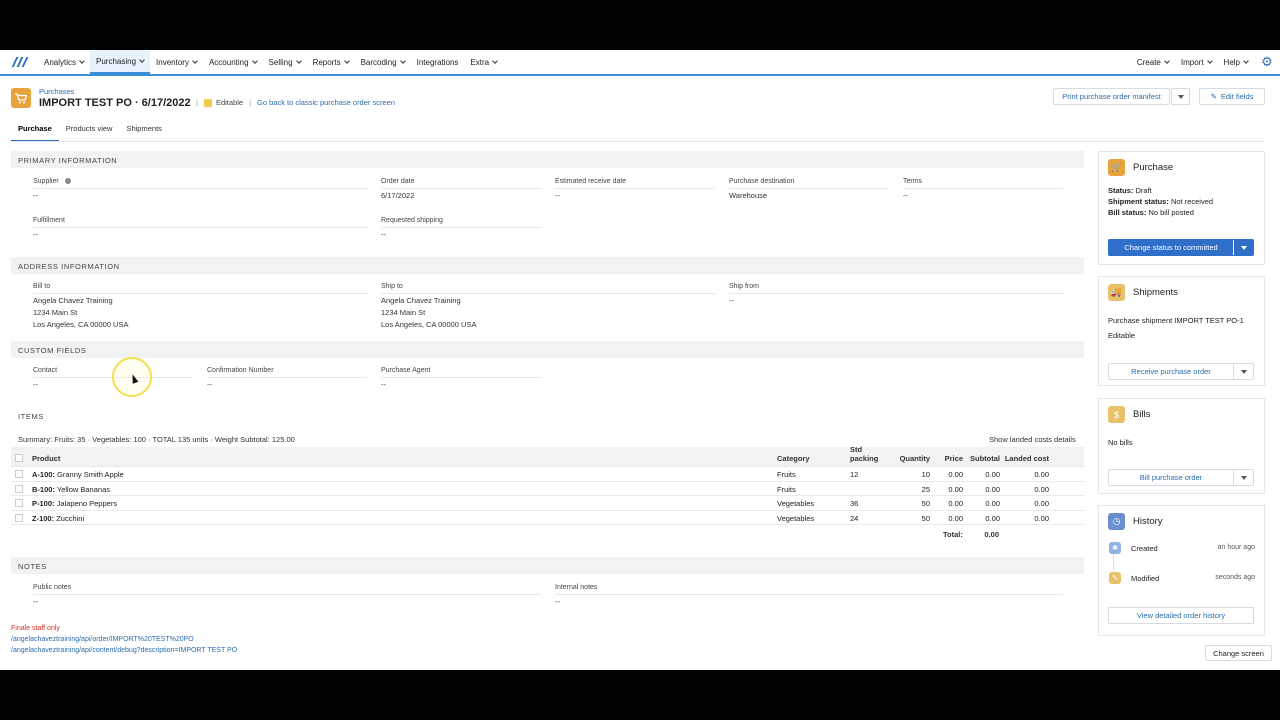 This screenshot has width=1280, height=720. Describe the element at coordinates (176, 62) in the screenshot. I see `nav-inventory: Inventory` at that location.